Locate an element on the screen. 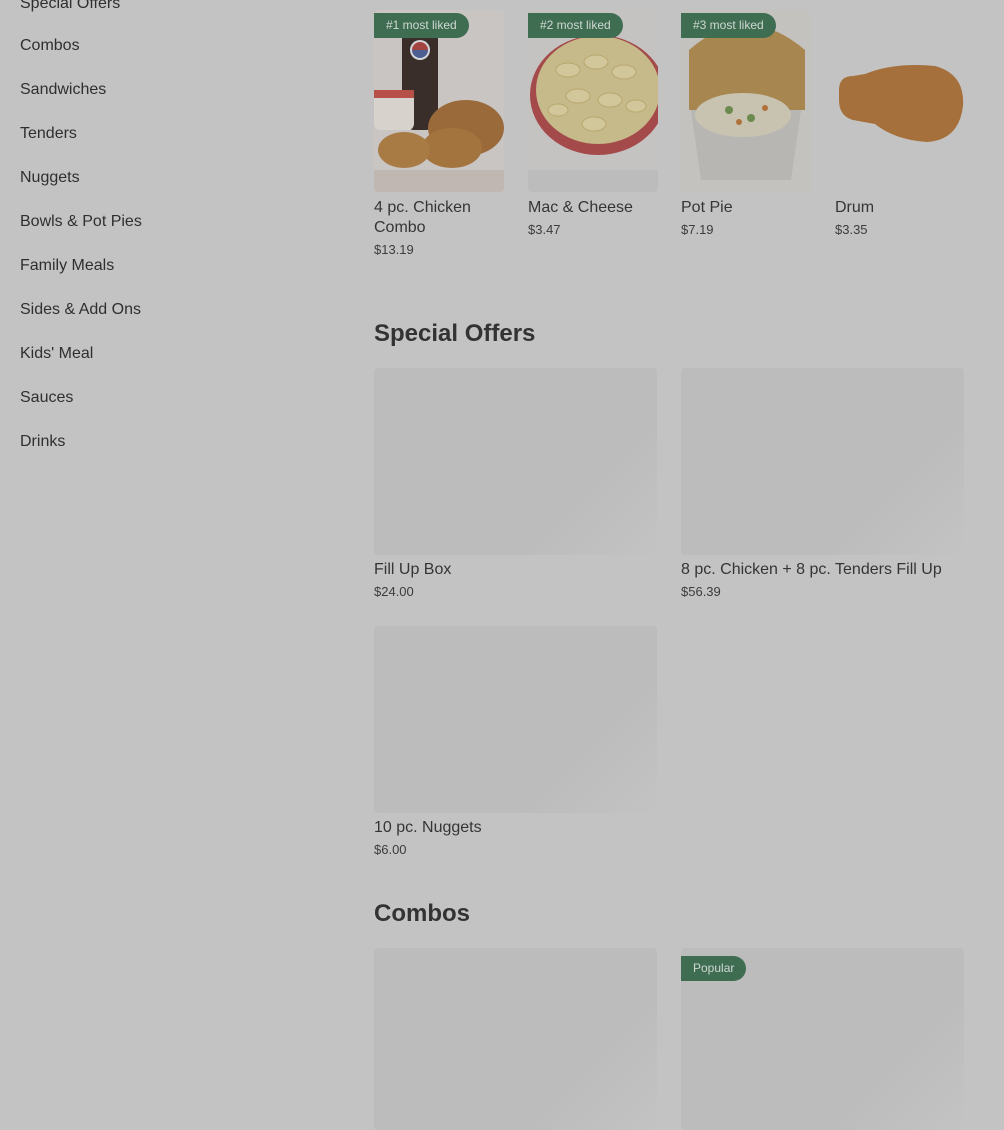 This screenshot has width=1004, height=1130. item-name: Drum is located at coordinates (855, 207).